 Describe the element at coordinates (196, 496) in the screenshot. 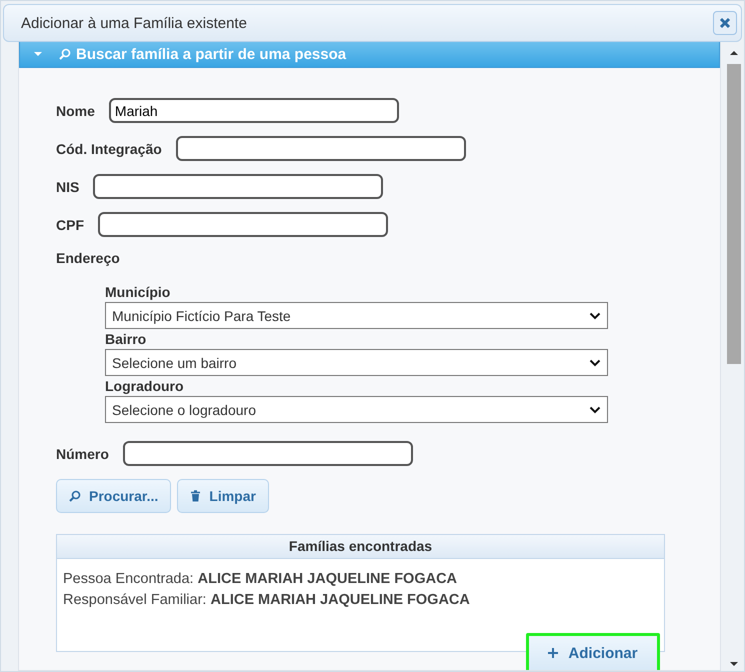

I see `trash-icon` at that location.